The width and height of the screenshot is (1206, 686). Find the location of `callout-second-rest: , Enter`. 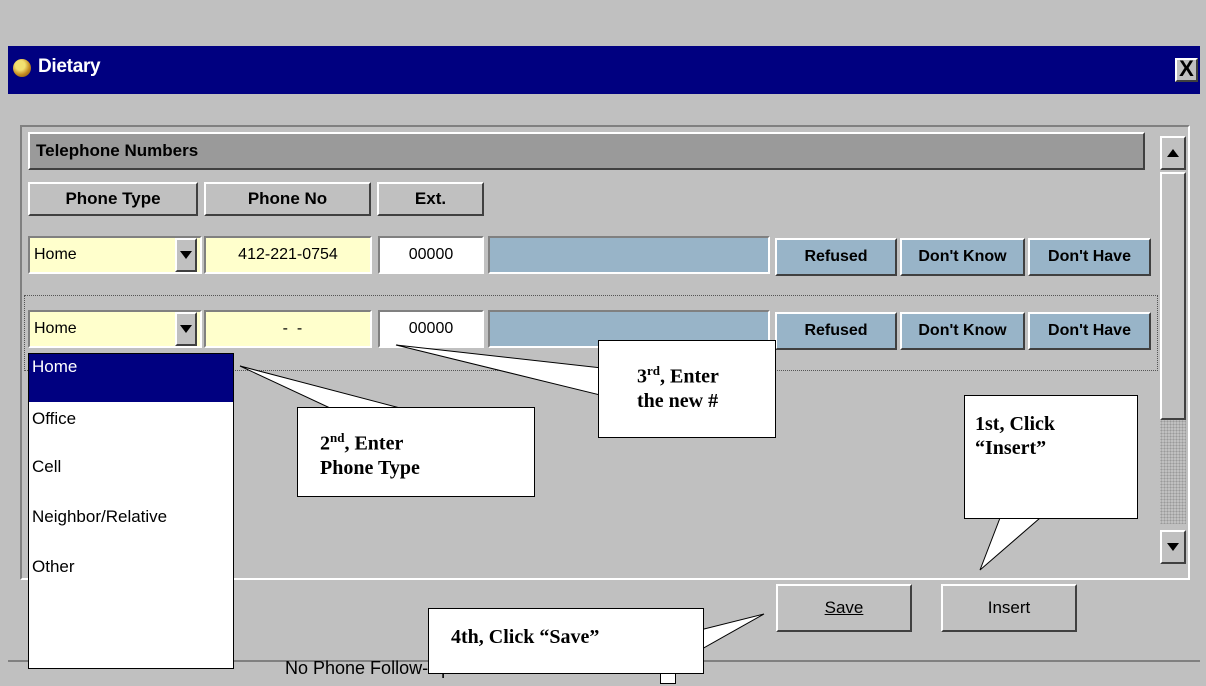

callout-second-rest: , Enter is located at coordinates (374, 443).